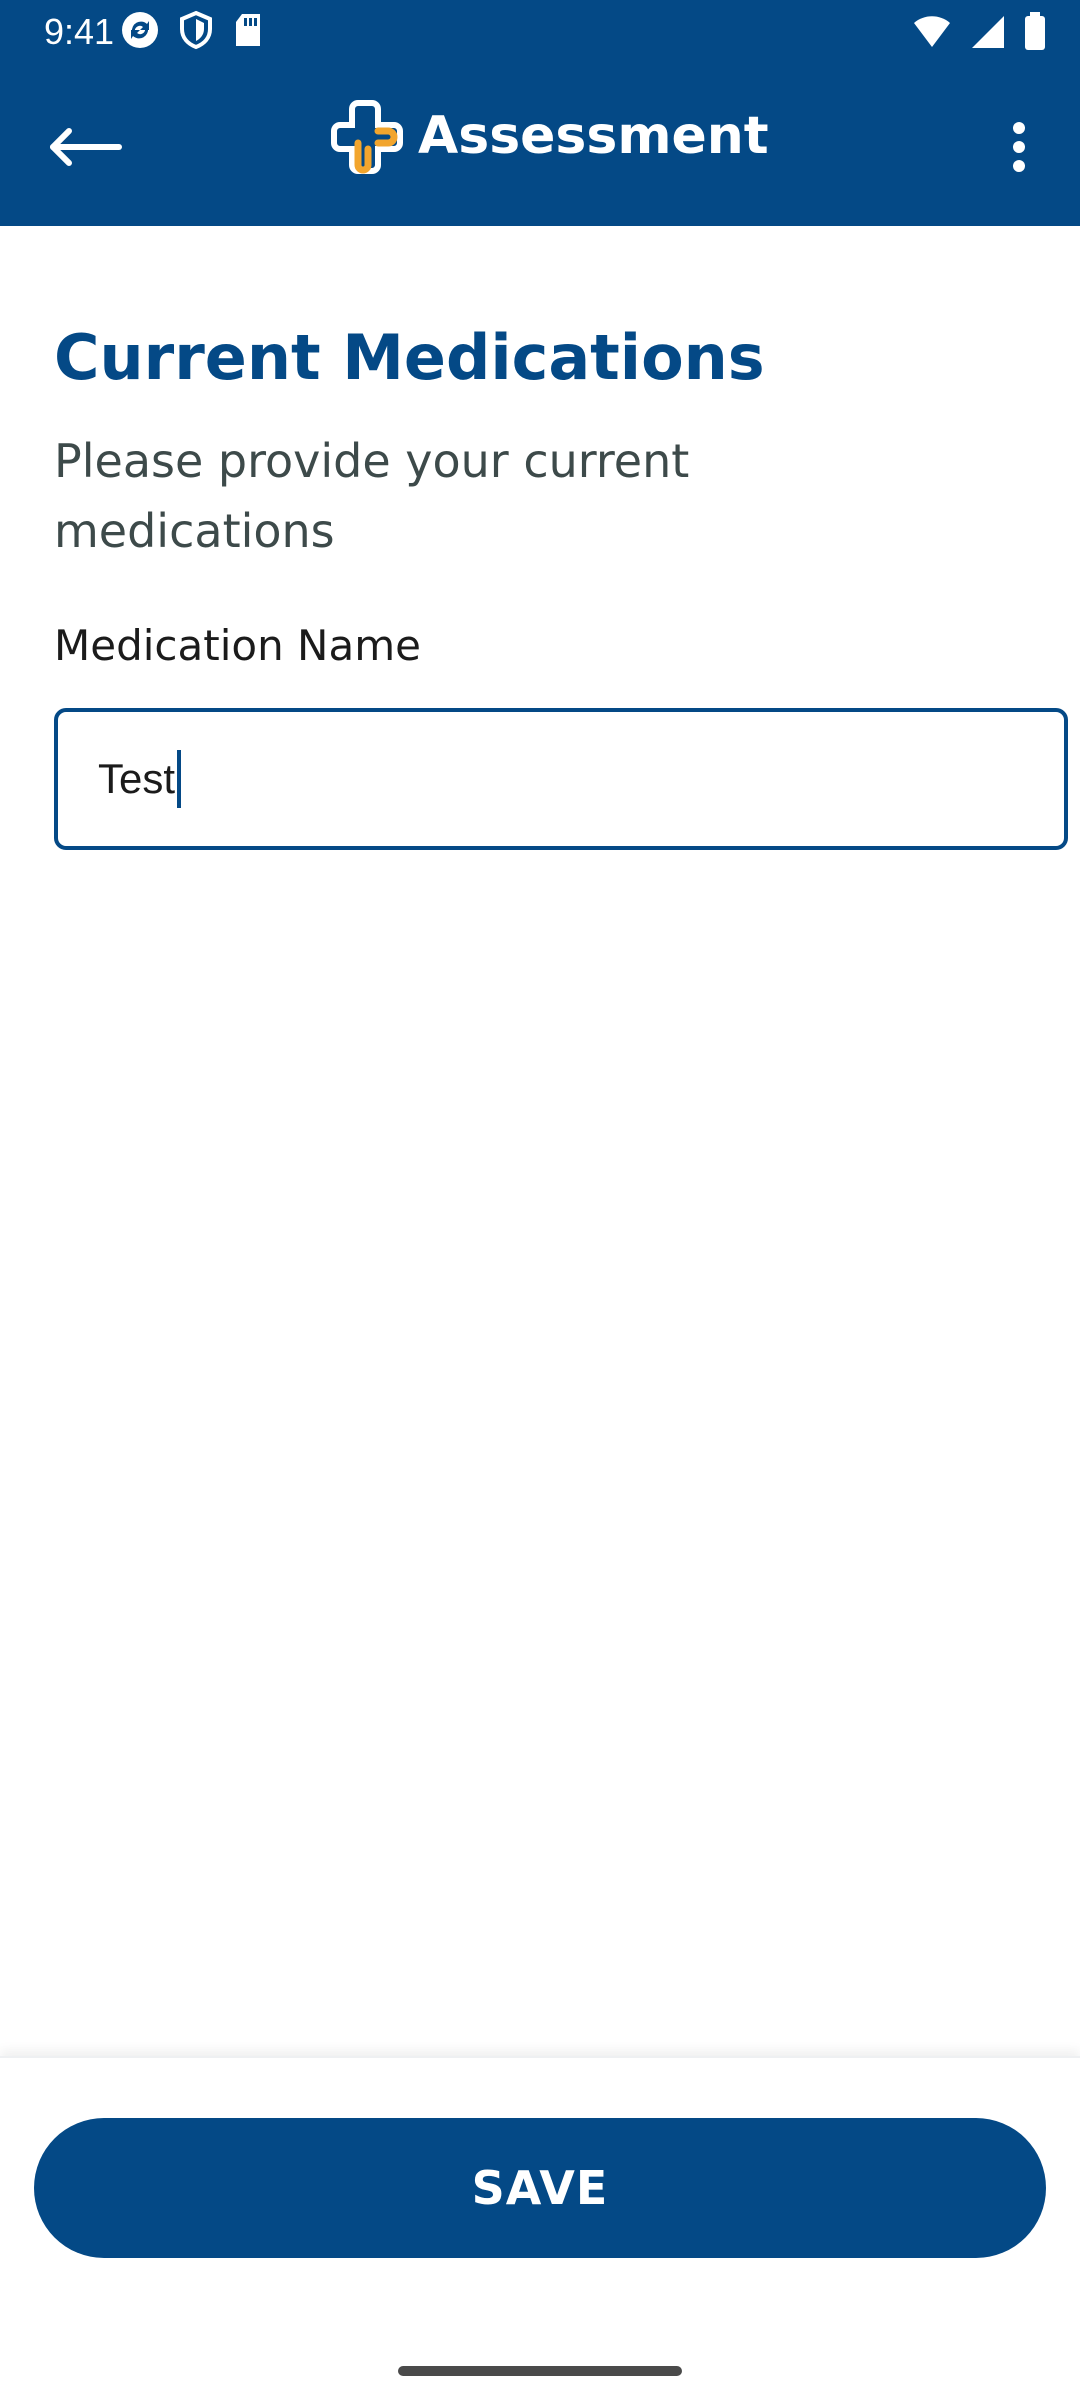  I want to click on medication-name-value: Test, so click(136, 779).